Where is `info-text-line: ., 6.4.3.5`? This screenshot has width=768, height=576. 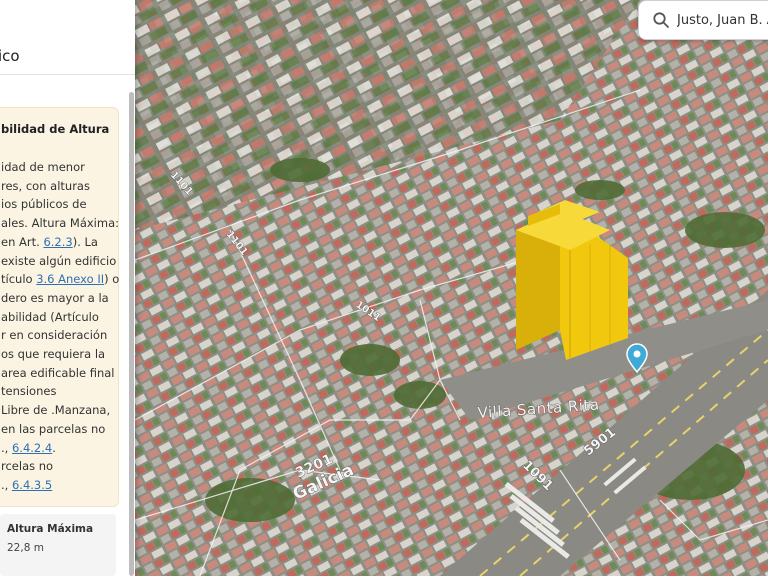 info-text-line: ., 6.4.3.5 is located at coordinates (61, 485).